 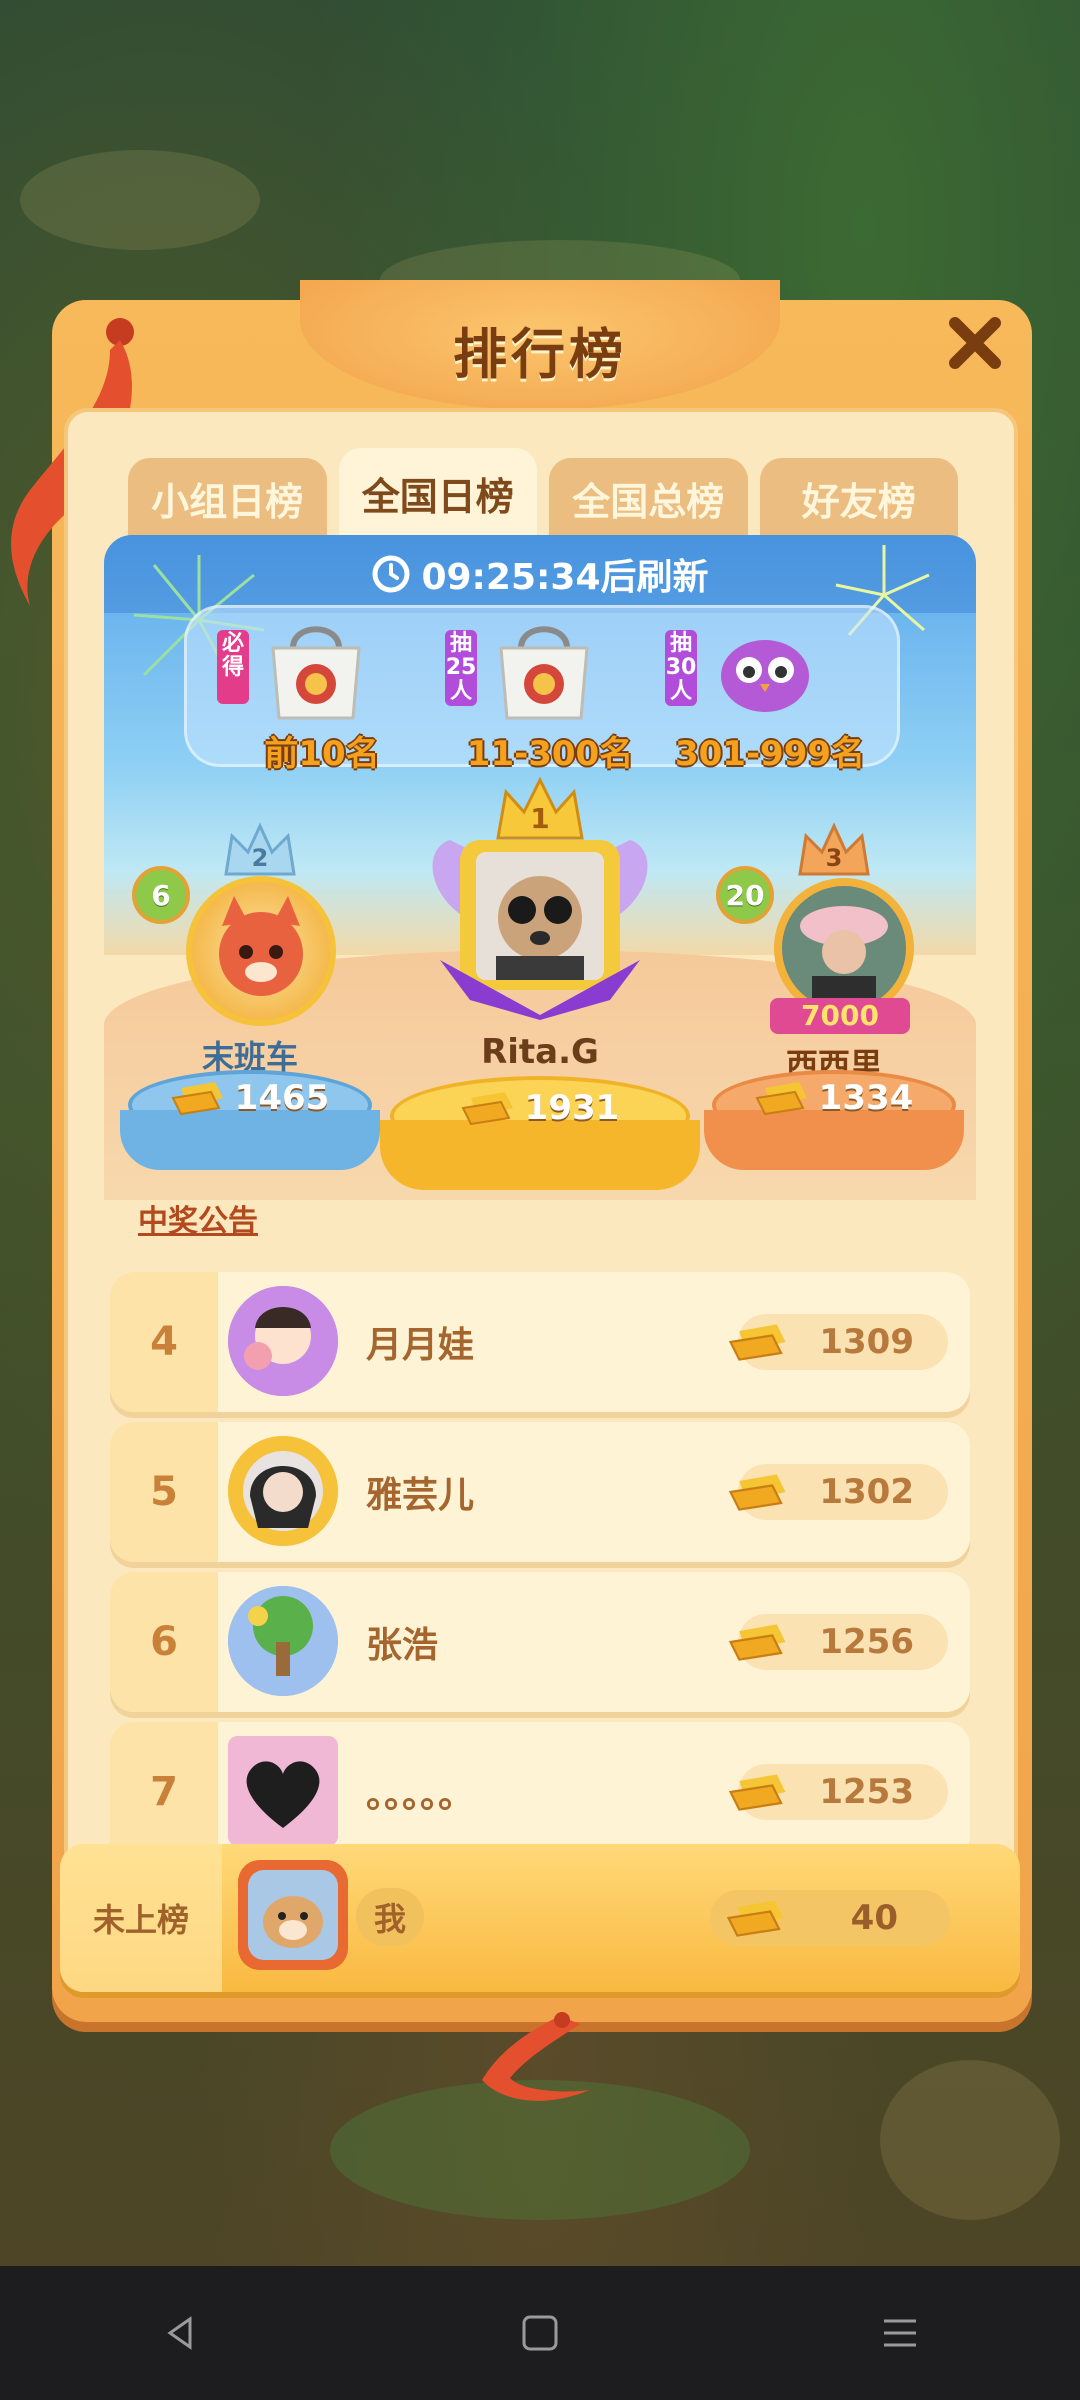 I want to click on person-avatar-icon, so click(x=844, y=948).